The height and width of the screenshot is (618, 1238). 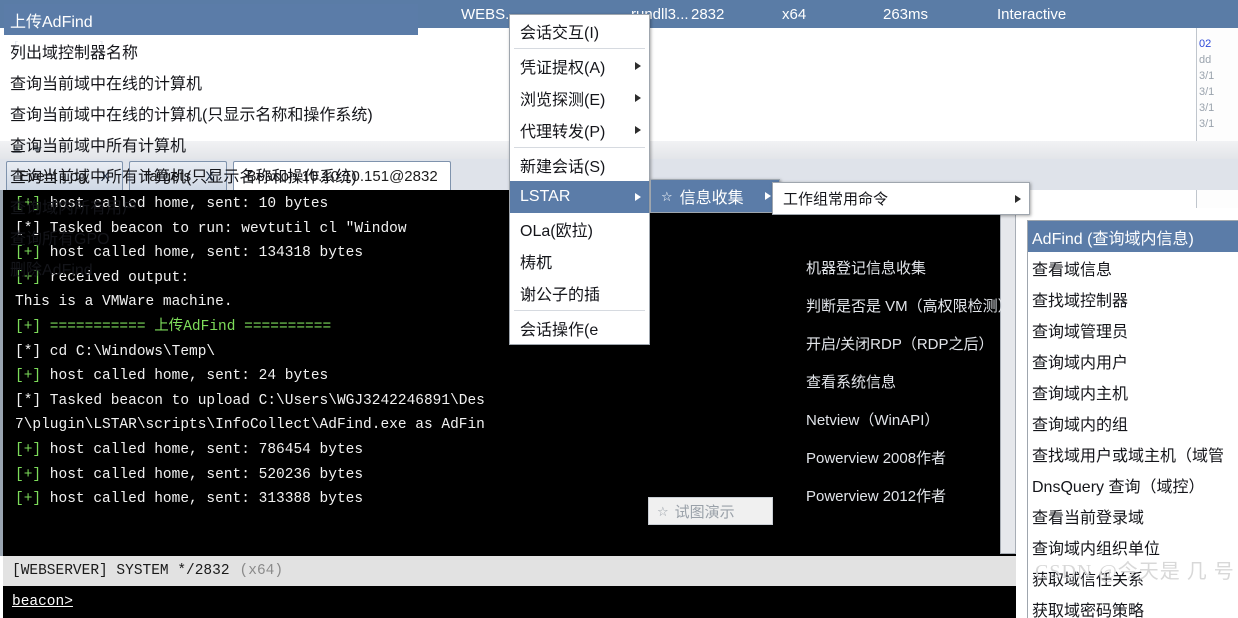 What do you see at coordinates (74, 208) in the screenshot?
I see `menu-item-label: 查询域内所有用户` at bounding box center [74, 208].